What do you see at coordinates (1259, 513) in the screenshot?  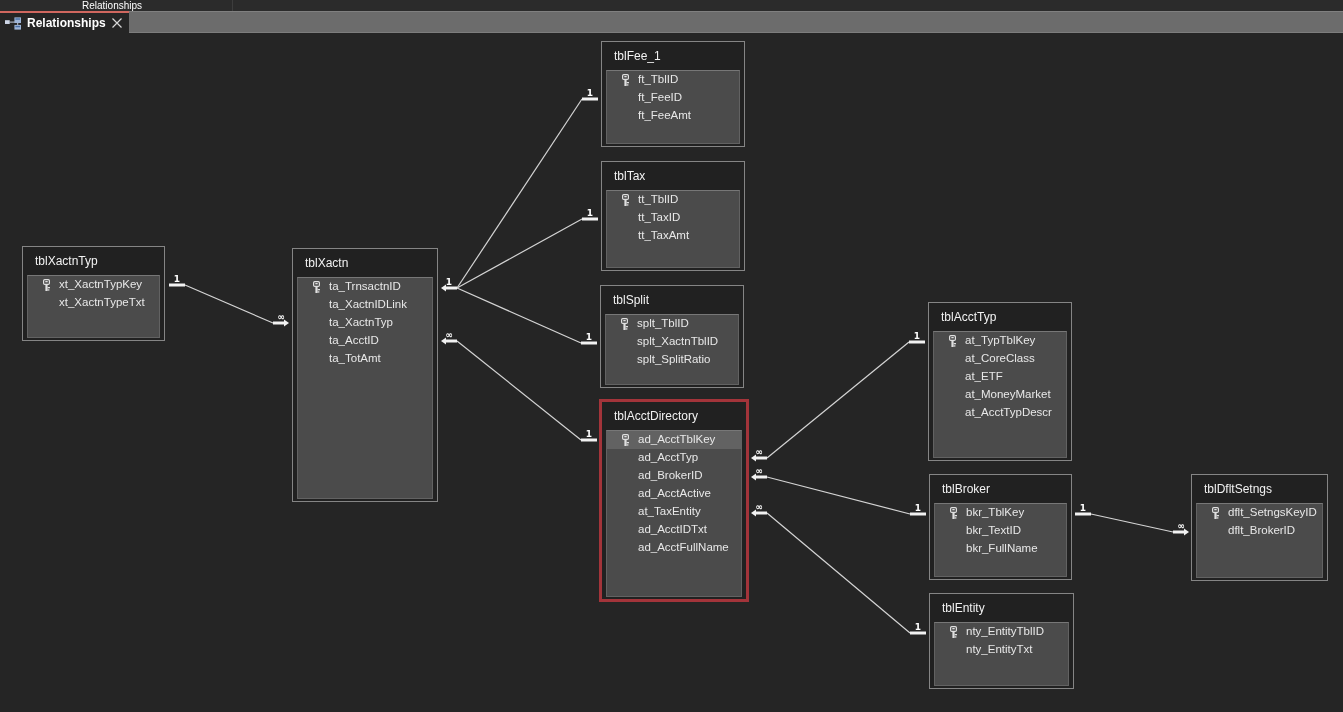 I see `field-row: dflt_SetngsKeyID` at bounding box center [1259, 513].